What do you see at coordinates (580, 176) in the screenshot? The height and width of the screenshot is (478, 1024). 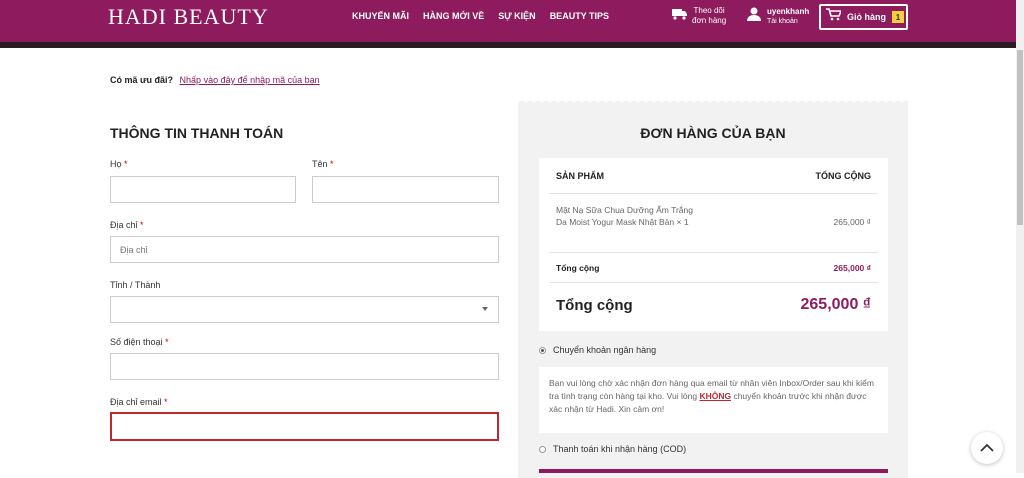 I see `col-product-header: SẢN PHẨM` at bounding box center [580, 176].